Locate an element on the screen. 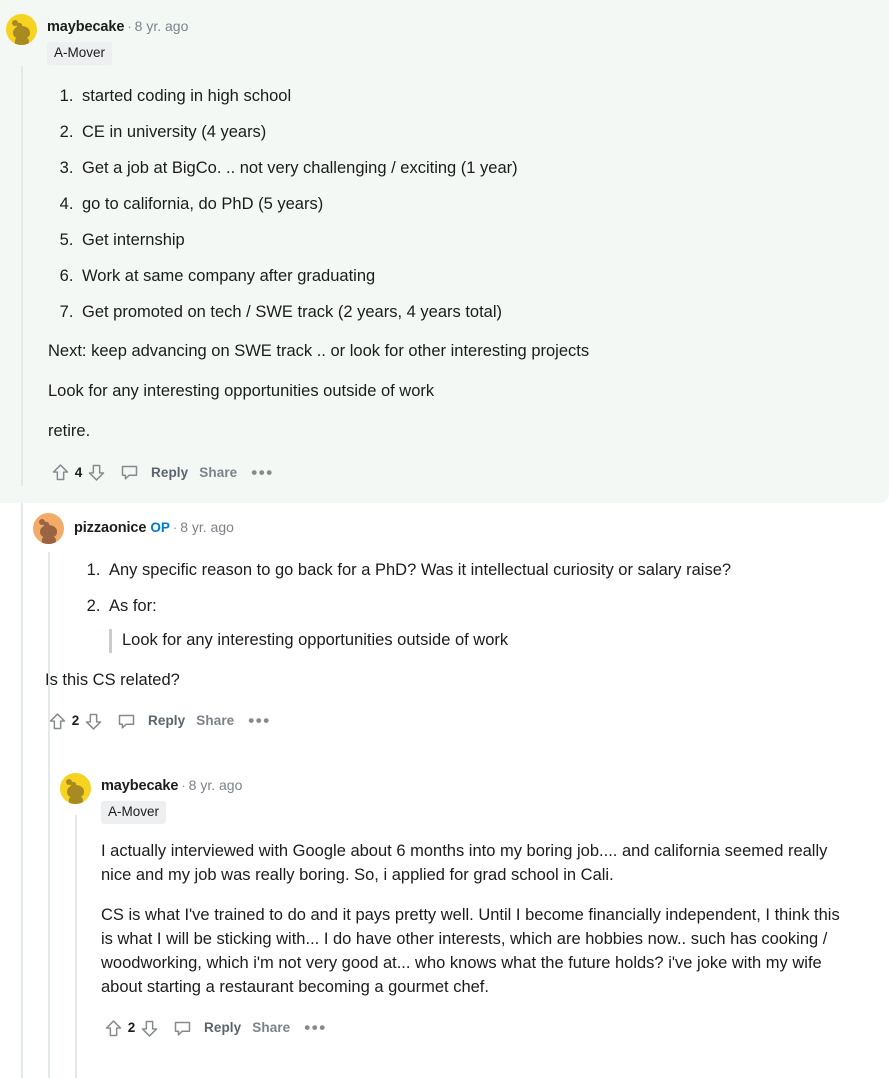 This screenshot has height=1078, width=889. list-item: Work at same company after graduating is located at coordinates (468, 277).